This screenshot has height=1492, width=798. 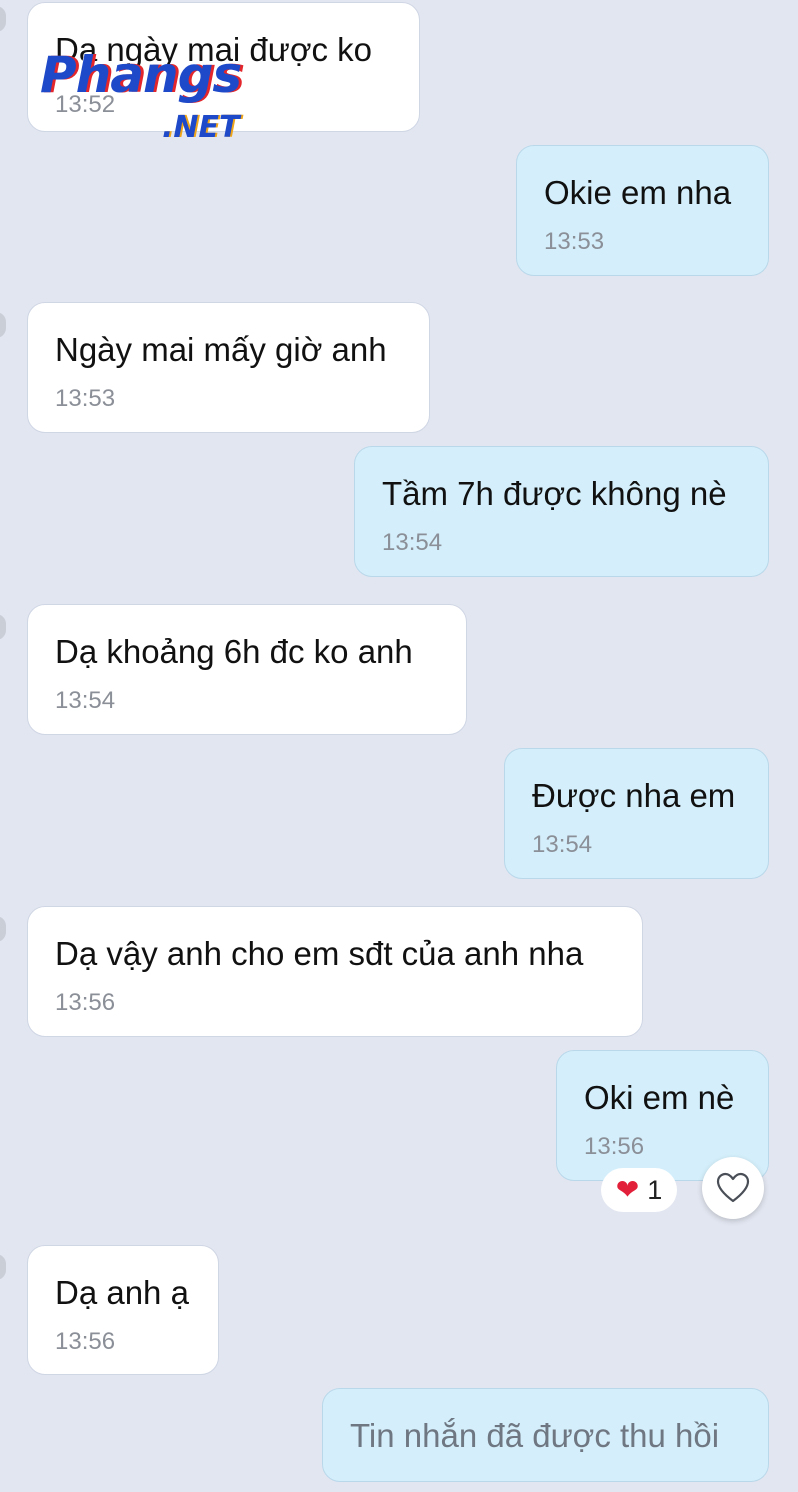 What do you see at coordinates (319, 953) in the screenshot?
I see `message-text: Dạ vậy anh cho em sđt của anh nha` at bounding box center [319, 953].